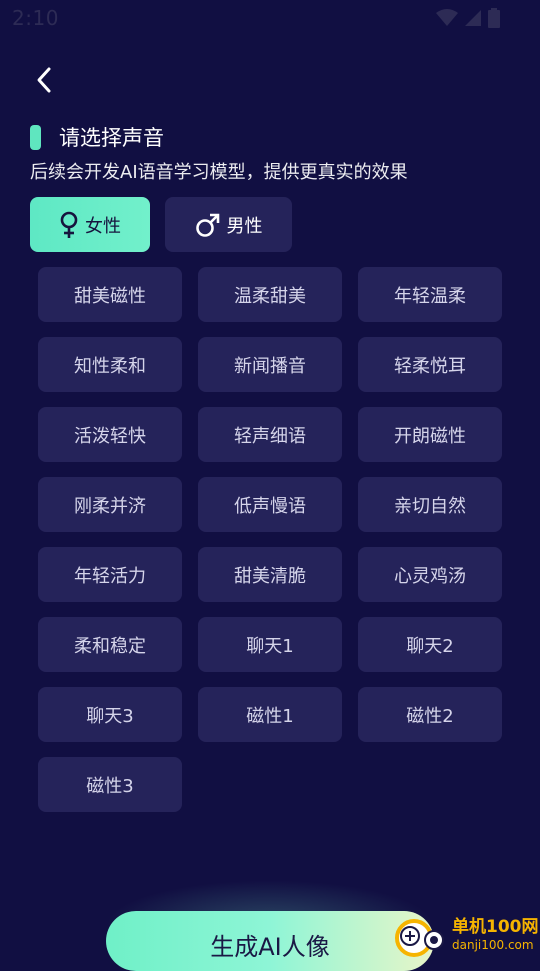 This screenshot has height=971, width=540. What do you see at coordinates (110, 784) in the screenshot?
I see `voice-option: 磁性3` at bounding box center [110, 784].